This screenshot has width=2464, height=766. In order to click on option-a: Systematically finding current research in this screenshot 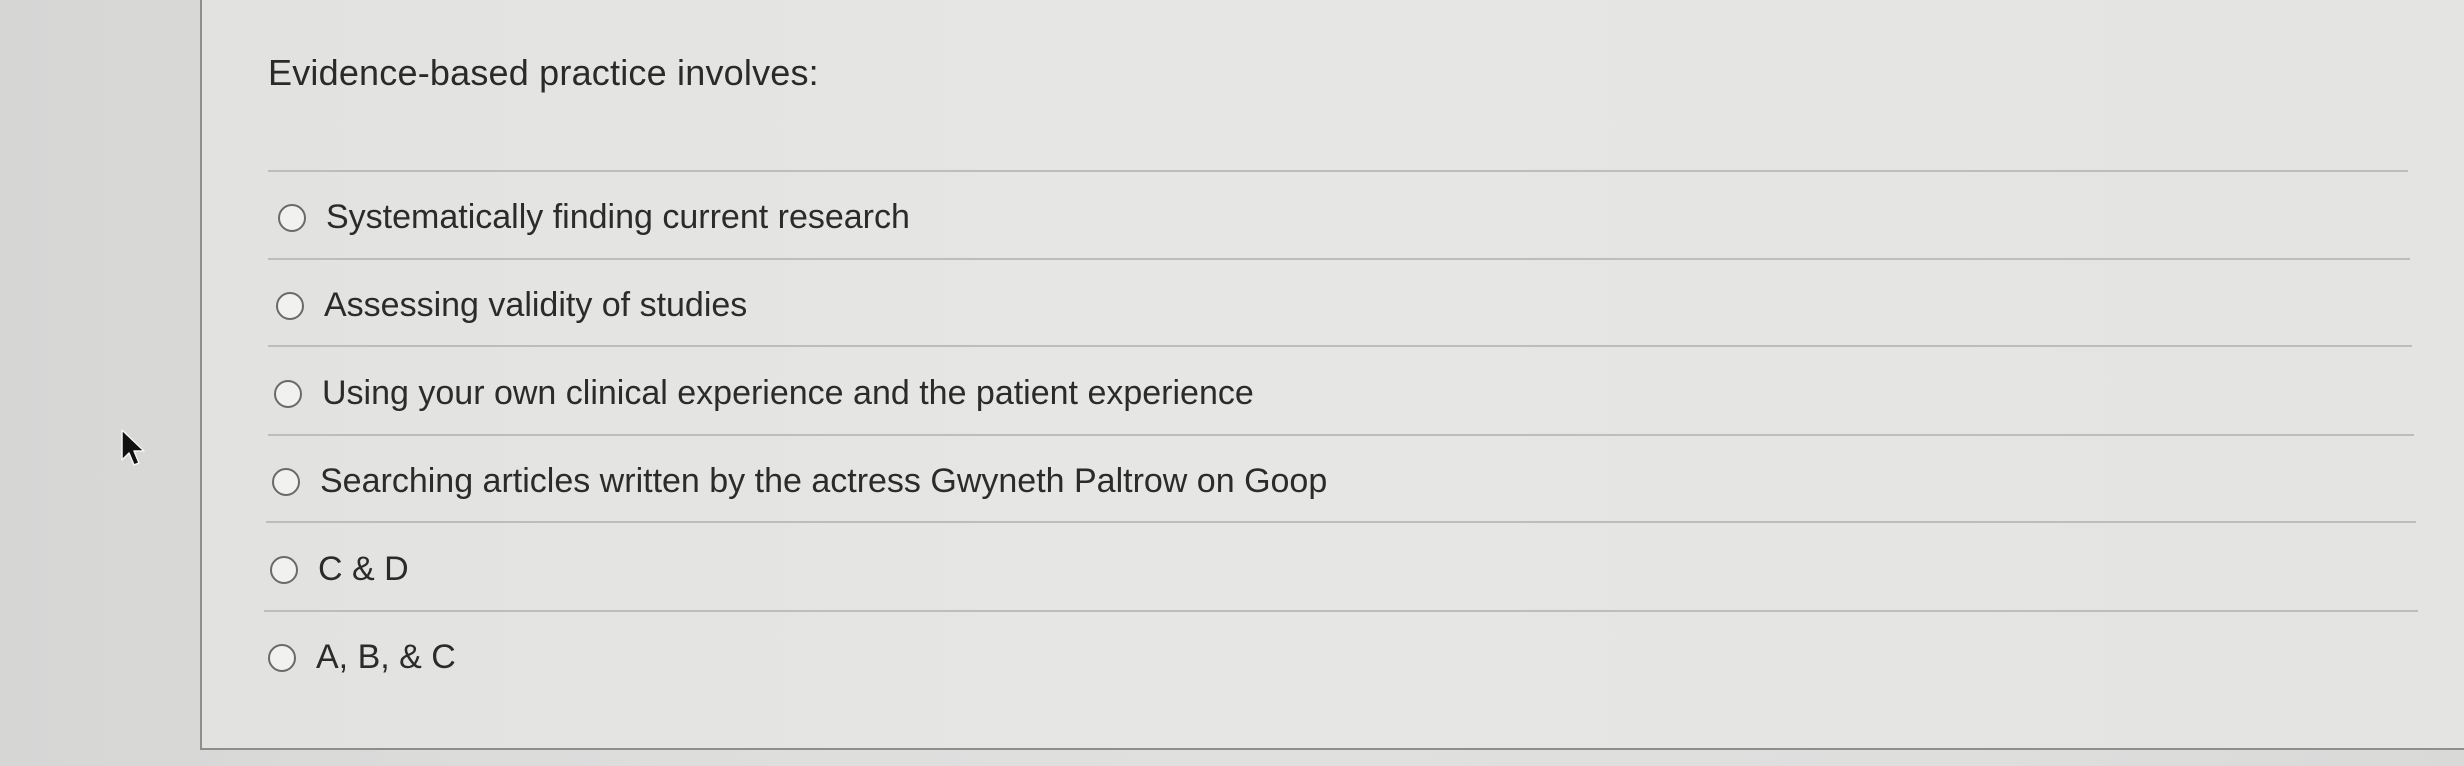, I will do `click(594, 217)`.